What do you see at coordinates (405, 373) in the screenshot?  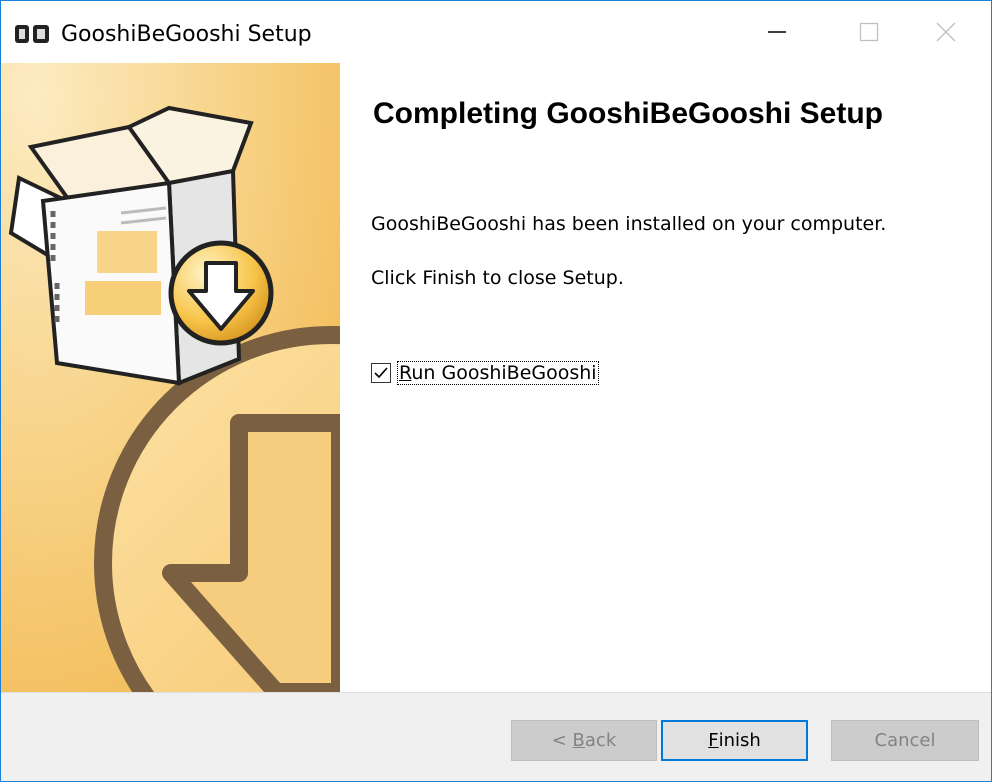 I see `run-app-accel: R` at bounding box center [405, 373].